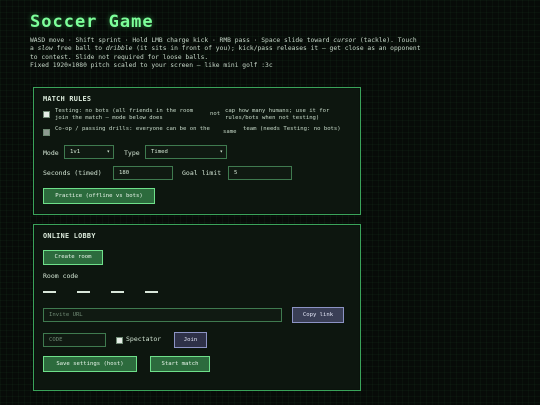  What do you see at coordinates (89, 152) in the screenshot?
I see `mode-select: 1v1 ▾` at bounding box center [89, 152].